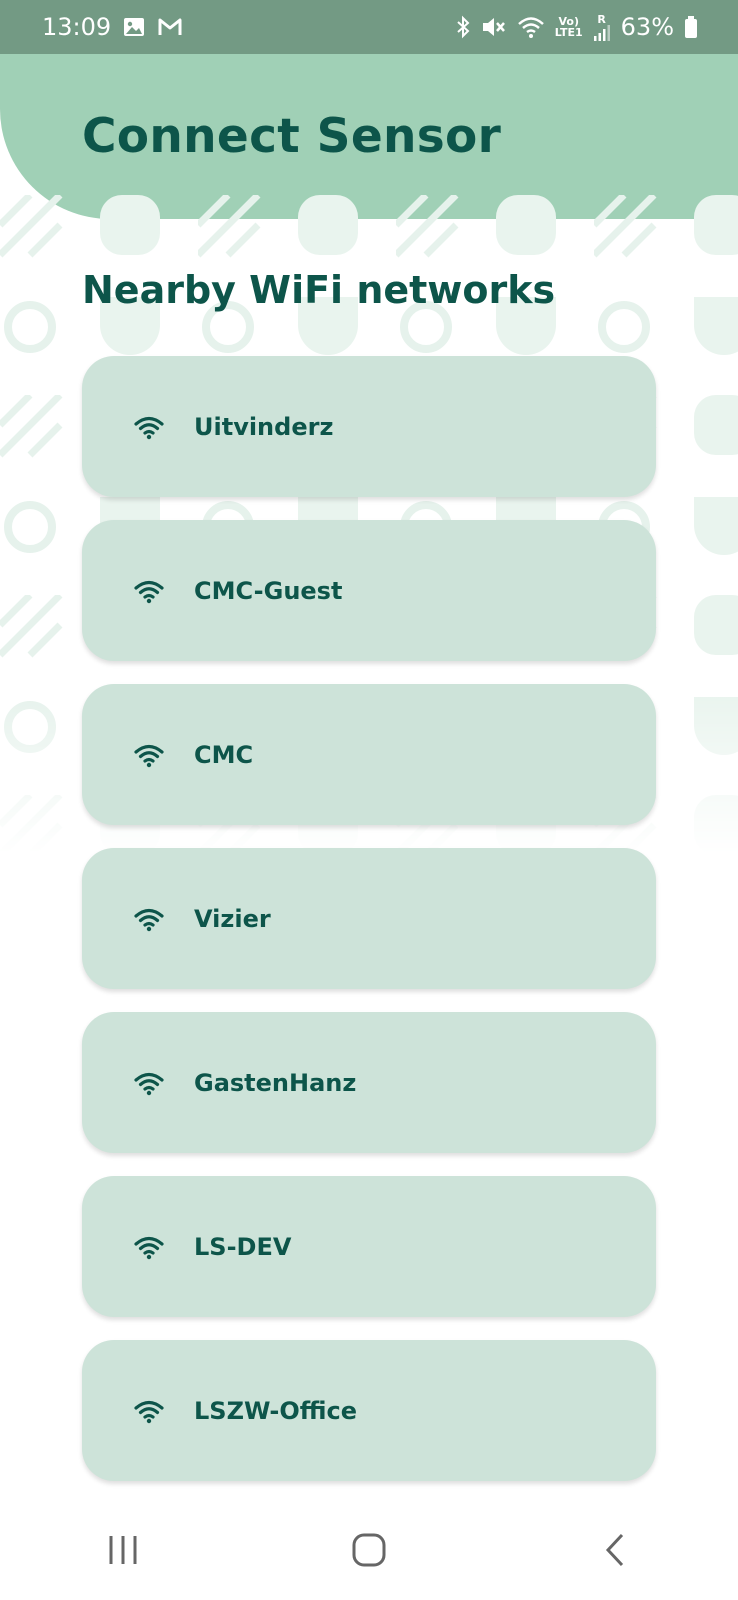 Image resolution: width=738 pixels, height=1600 pixels. I want to click on bluetooth-icon, so click(463, 27).